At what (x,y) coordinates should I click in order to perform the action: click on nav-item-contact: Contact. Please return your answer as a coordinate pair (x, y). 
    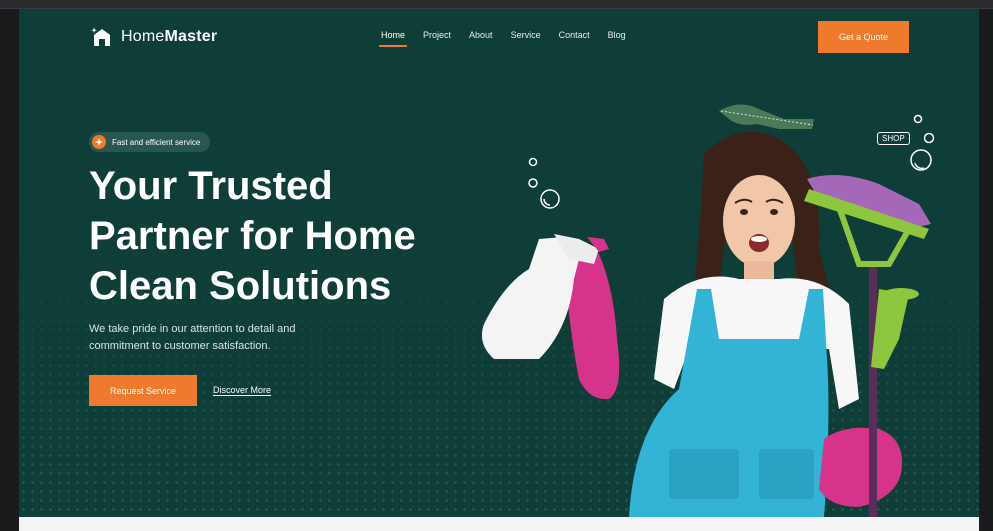
    Looking at the image, I should click on (574, 37).